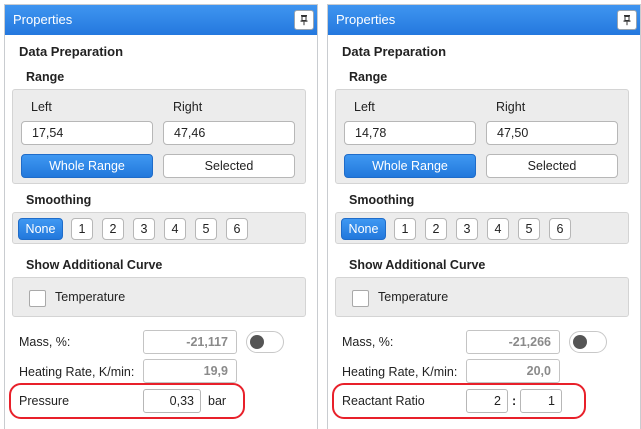 The height and width of the screenshot is (429, 641). I want to click on reactant-ratio-label: Reactant Ratio, so click(383, 401).